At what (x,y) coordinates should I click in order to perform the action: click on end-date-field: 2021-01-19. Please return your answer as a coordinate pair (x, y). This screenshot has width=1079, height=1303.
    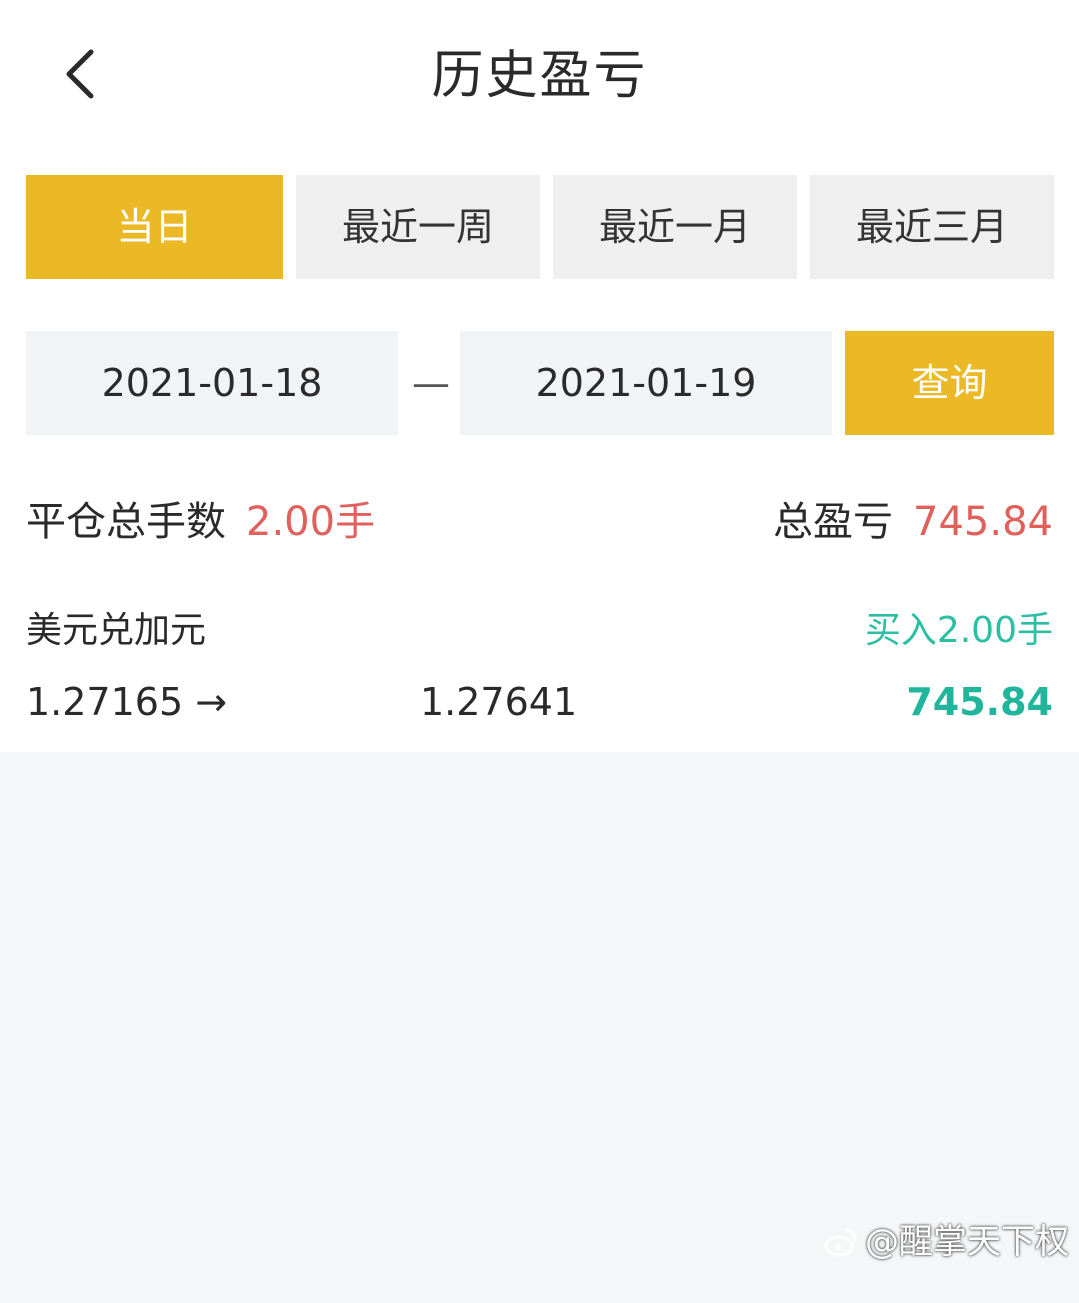
    Looking at the image, I should click on (646, 383).